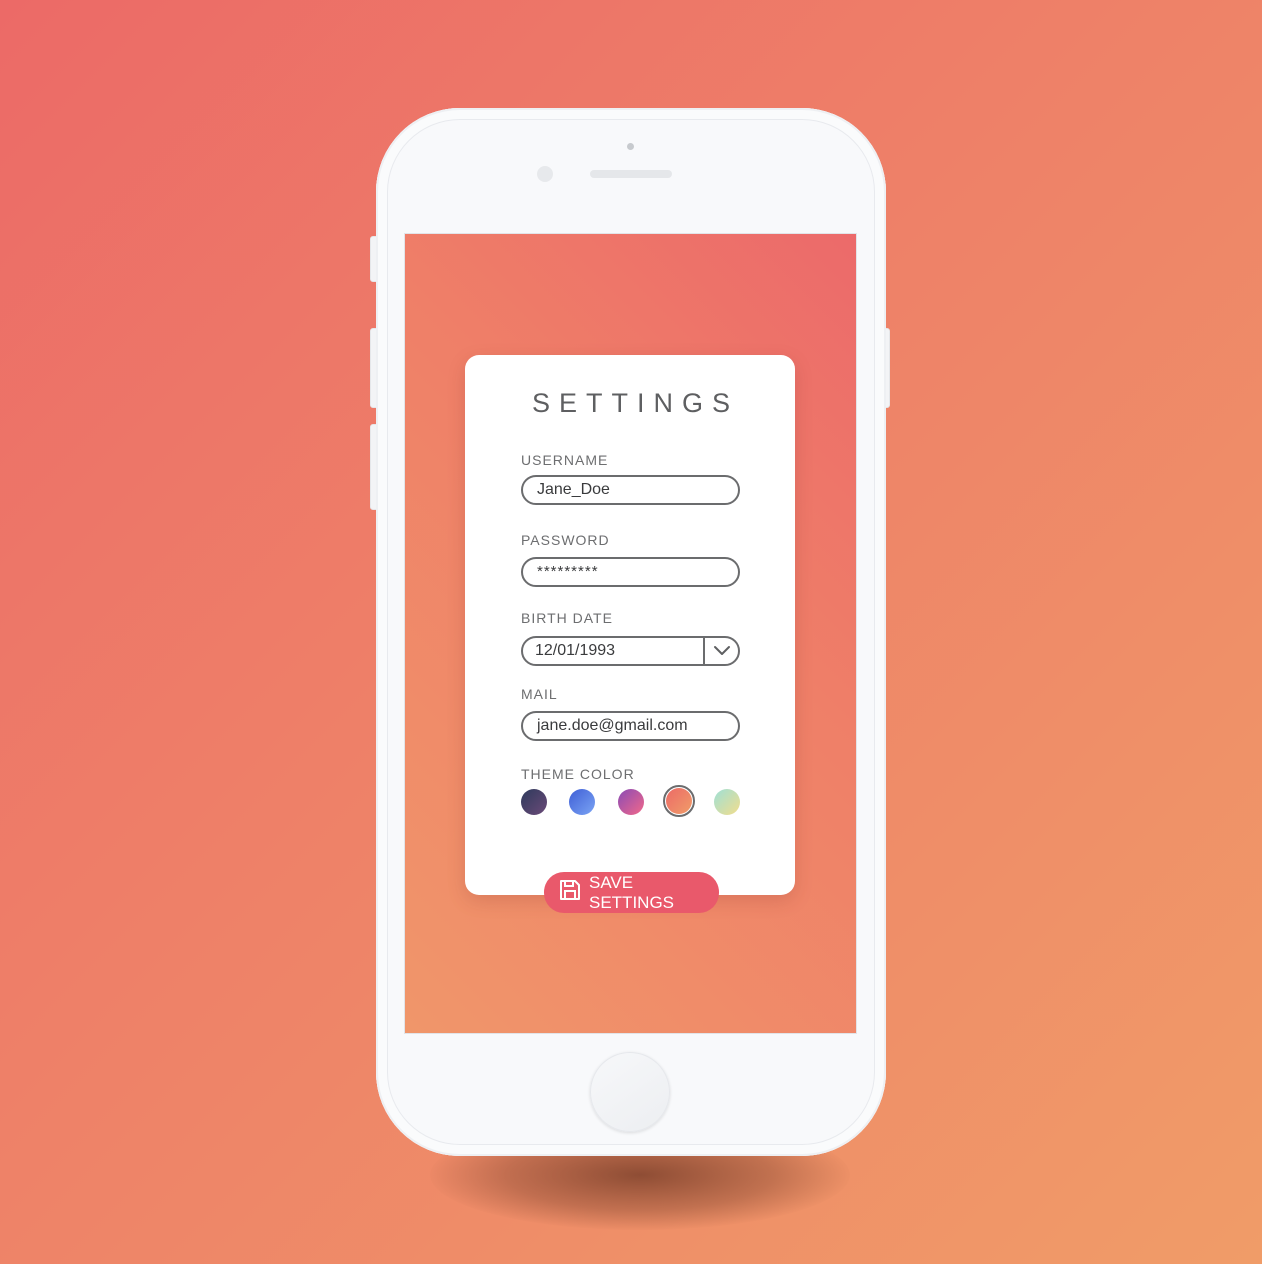  What do you see at coordinates (567, 618) in the screenshot?
I see `birth-date-label: BIRTH DATE` at bounding box center [567, 618].